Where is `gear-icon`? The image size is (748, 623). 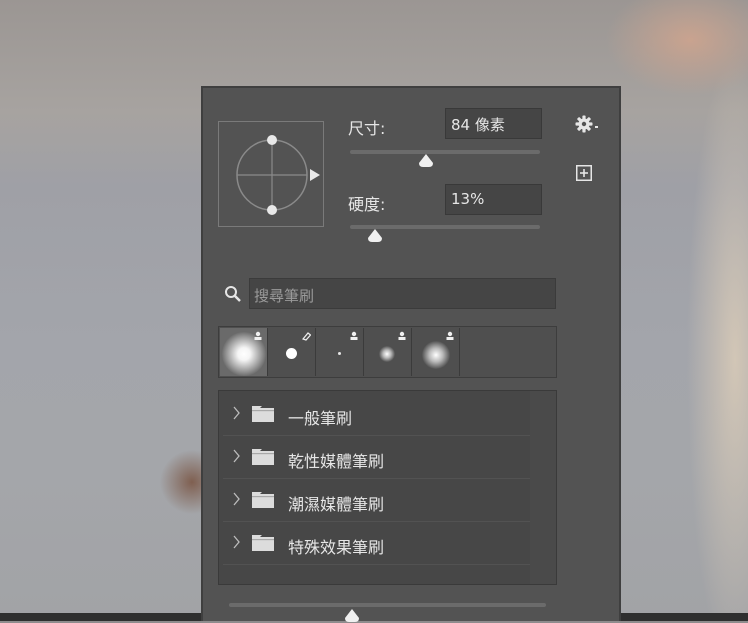 gear-icon is located at coordinates (588, 124).